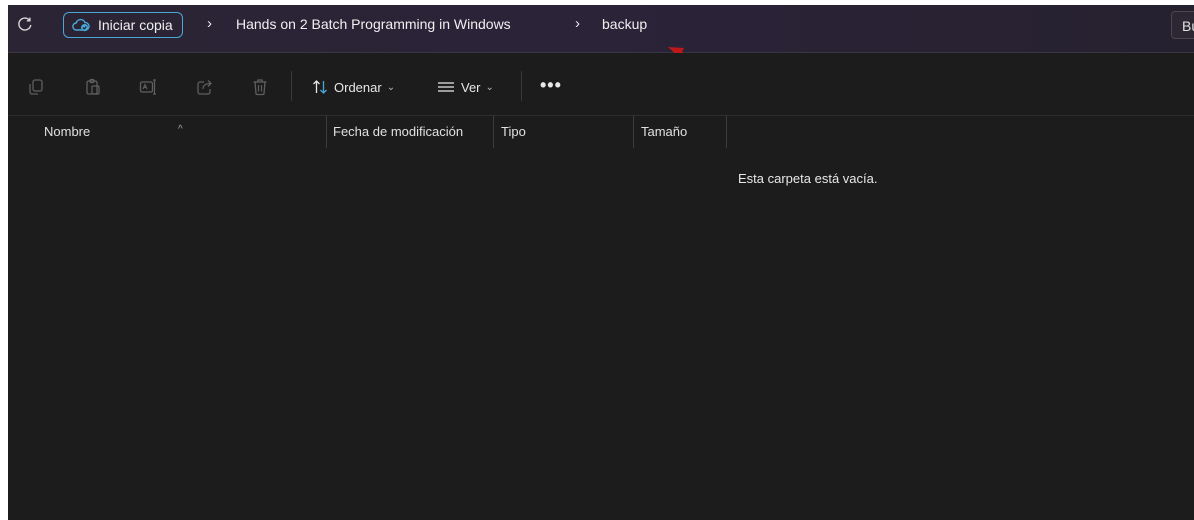 The height and width of the screenshot is (520, 1194). I want to click on column-header-size-label: Tamaño, so click(664, 131).